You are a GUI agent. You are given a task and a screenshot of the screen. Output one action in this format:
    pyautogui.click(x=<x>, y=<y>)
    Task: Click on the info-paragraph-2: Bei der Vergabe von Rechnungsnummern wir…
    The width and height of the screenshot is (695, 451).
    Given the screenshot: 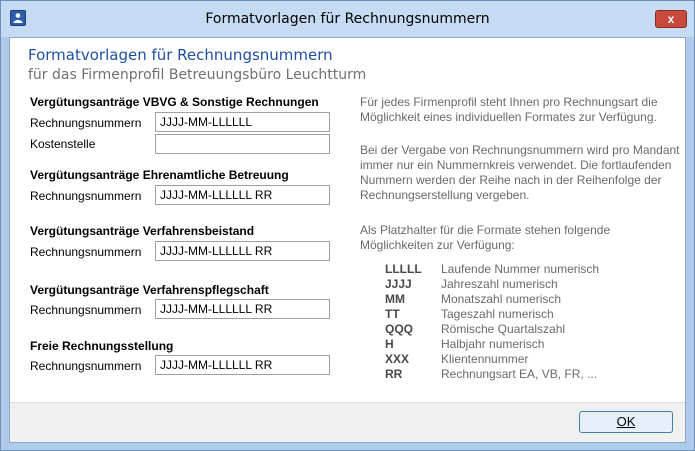 What is the action you would take?
    pyautogui.click(x=520, y=172)
    